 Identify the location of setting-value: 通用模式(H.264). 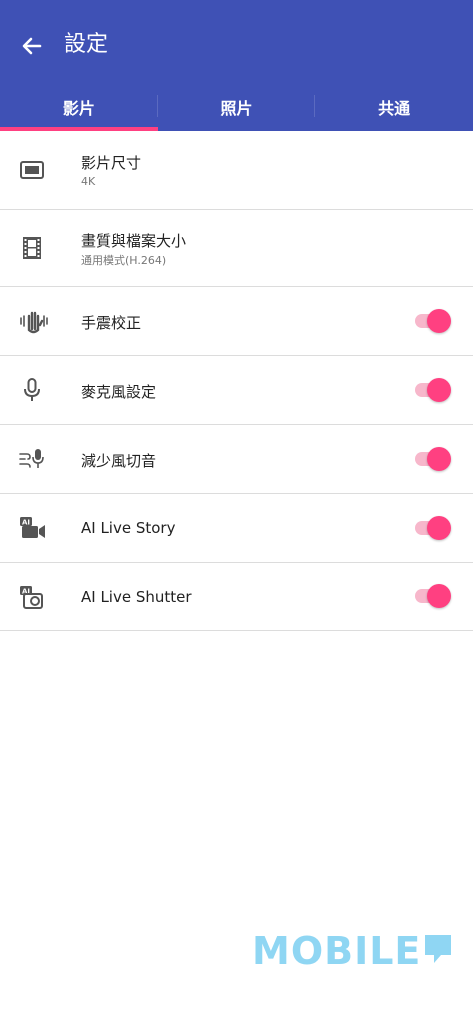
(124, 260).